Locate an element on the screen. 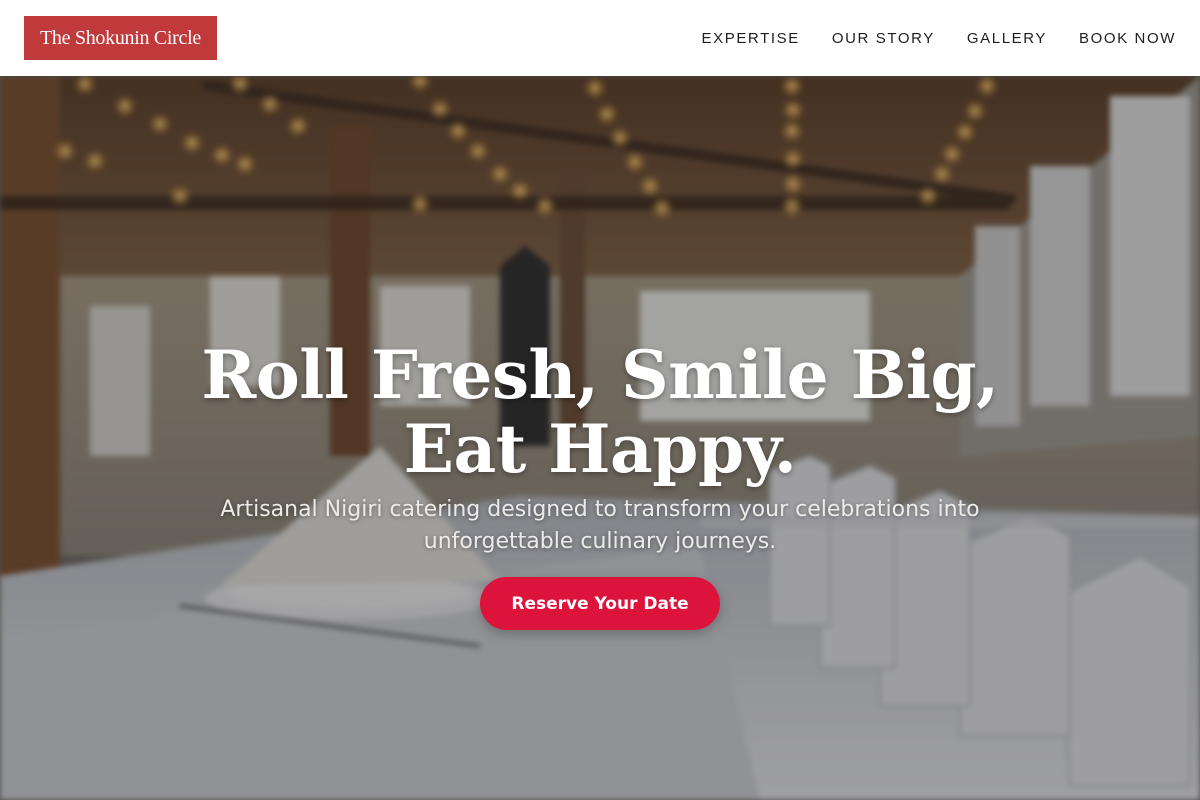 The image size is (1200, 800). hero-headline: Roll Fresh, Smile Big, Eat Happy. is located at coordinates (600, 412).